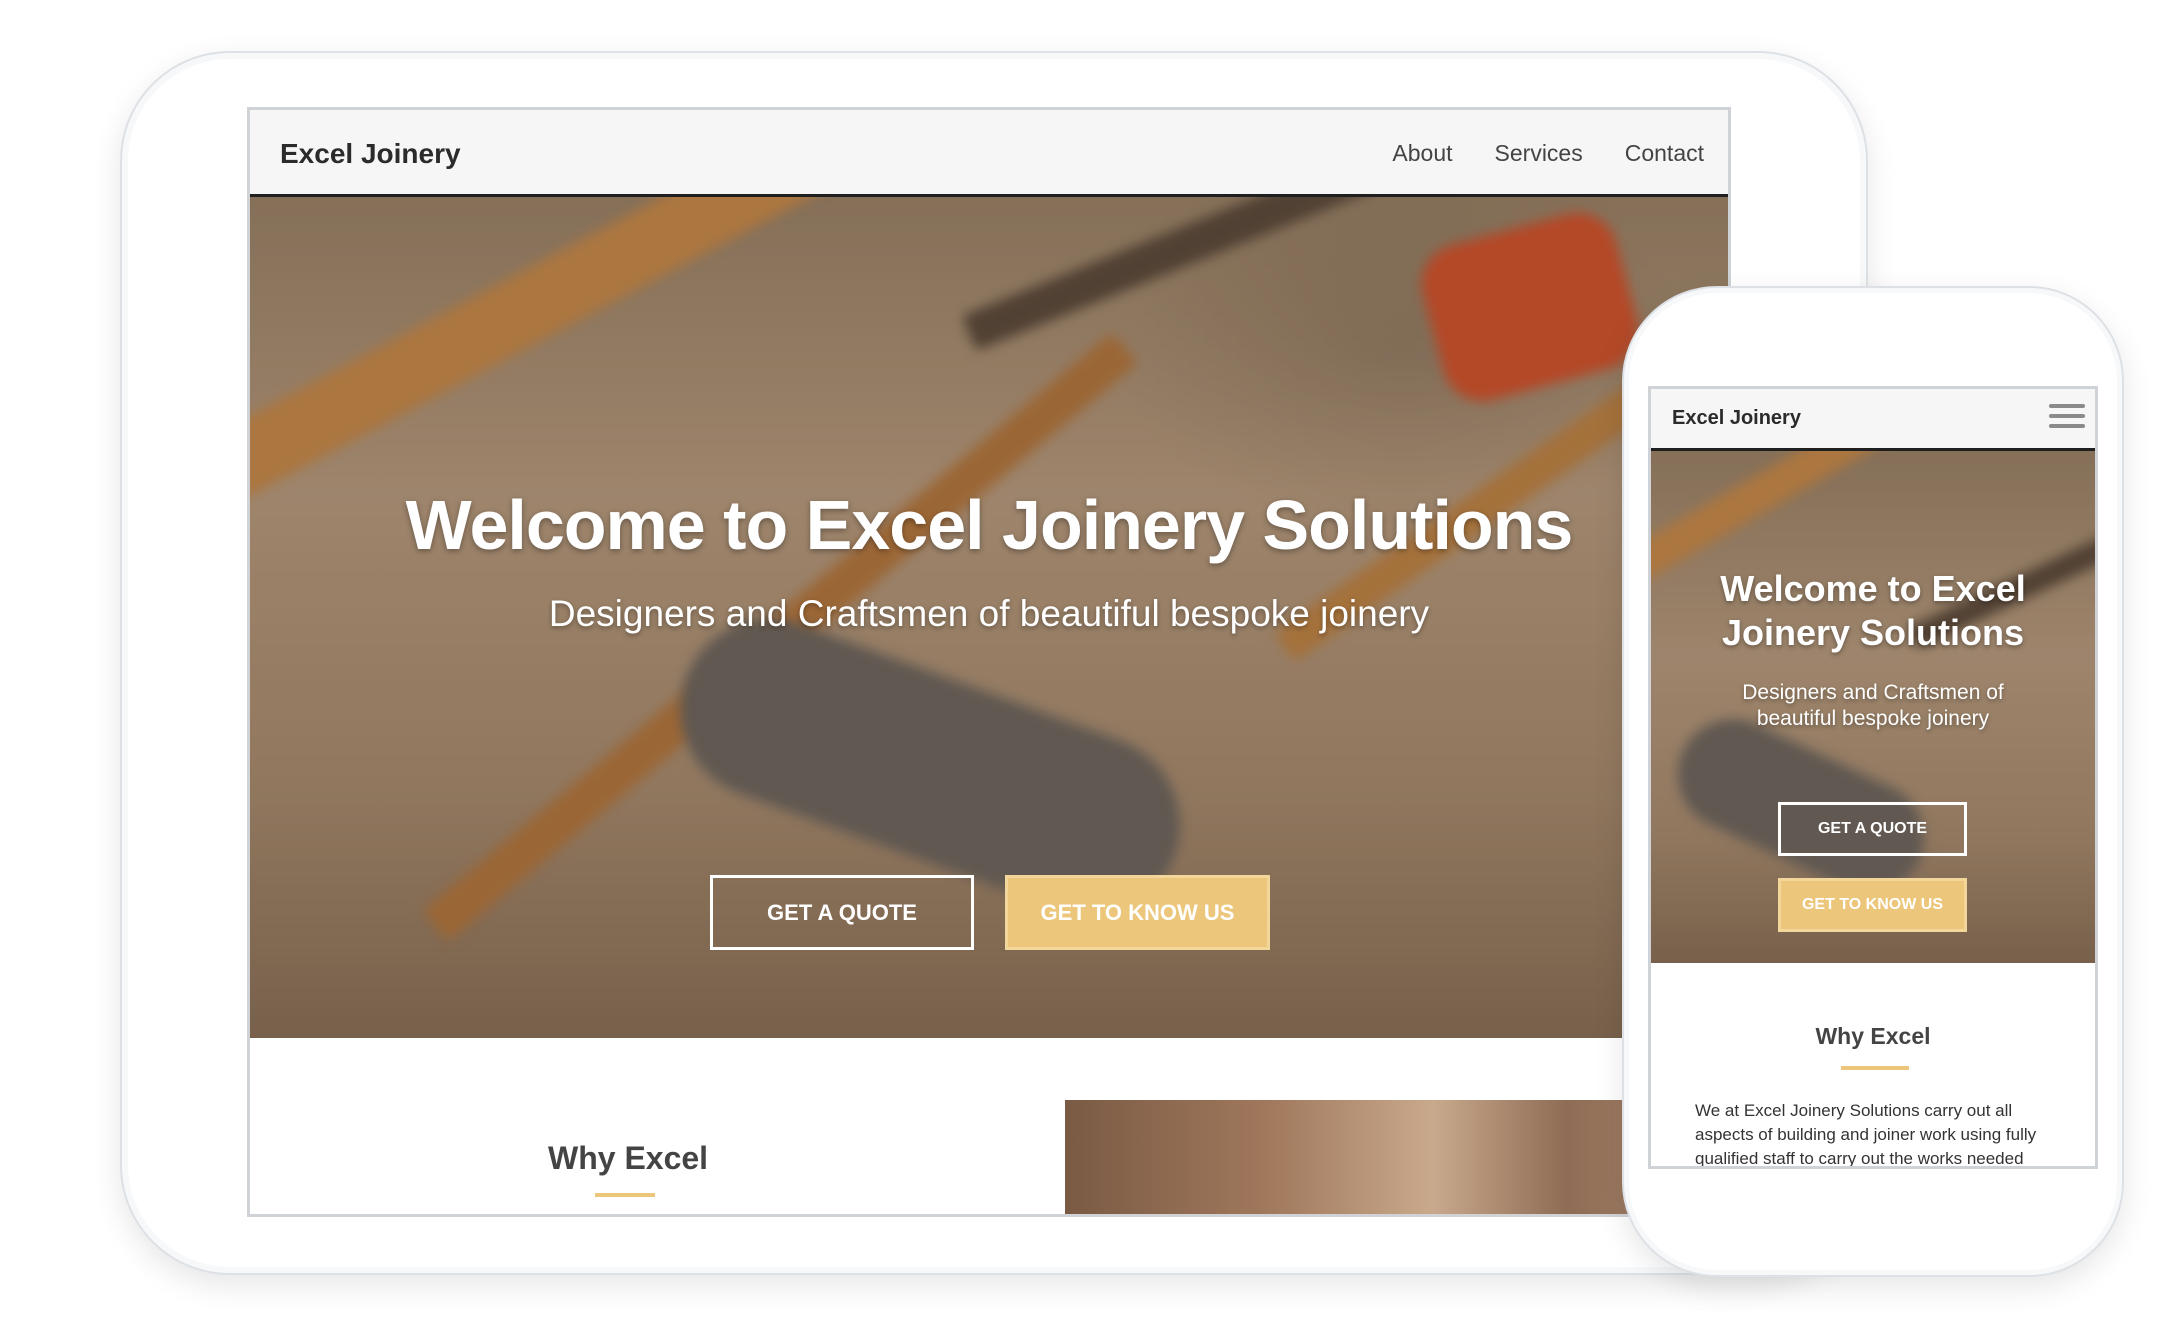 Image resolution: width=2170 pixels, height=1318 pixels. What do you see at coordinates (1875, 1068) in the screenshot?
I see `mobile-heading-underline` at bounding box center [1875, 1068].